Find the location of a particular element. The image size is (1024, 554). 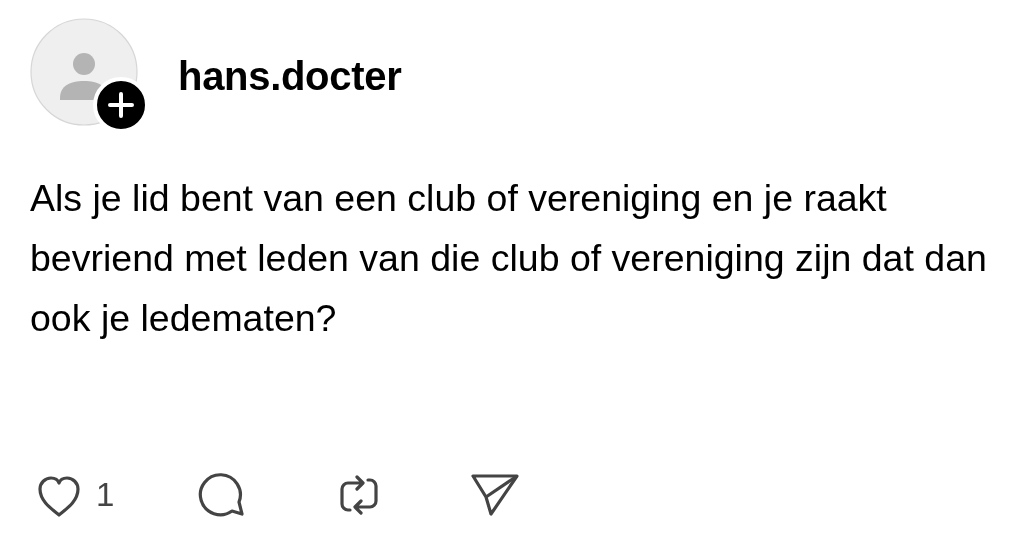

like-button: 1 is located at coordinates (73, 495).